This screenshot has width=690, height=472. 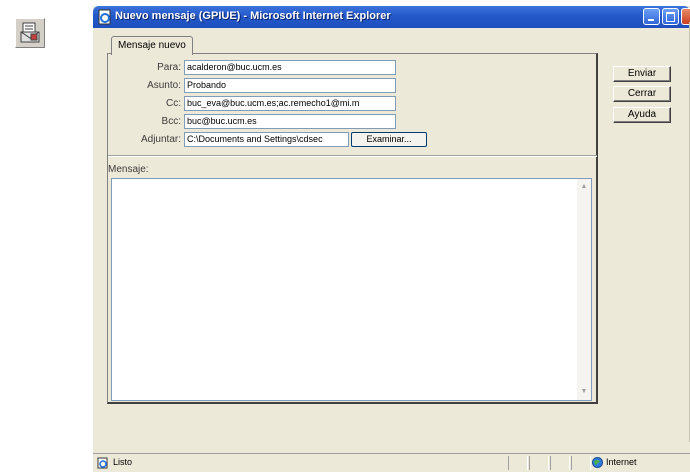 What do you see at coordinates (128, 169) in the screenshot?
I see `message-label: Mensaje:` at bounding box center [128, 169].